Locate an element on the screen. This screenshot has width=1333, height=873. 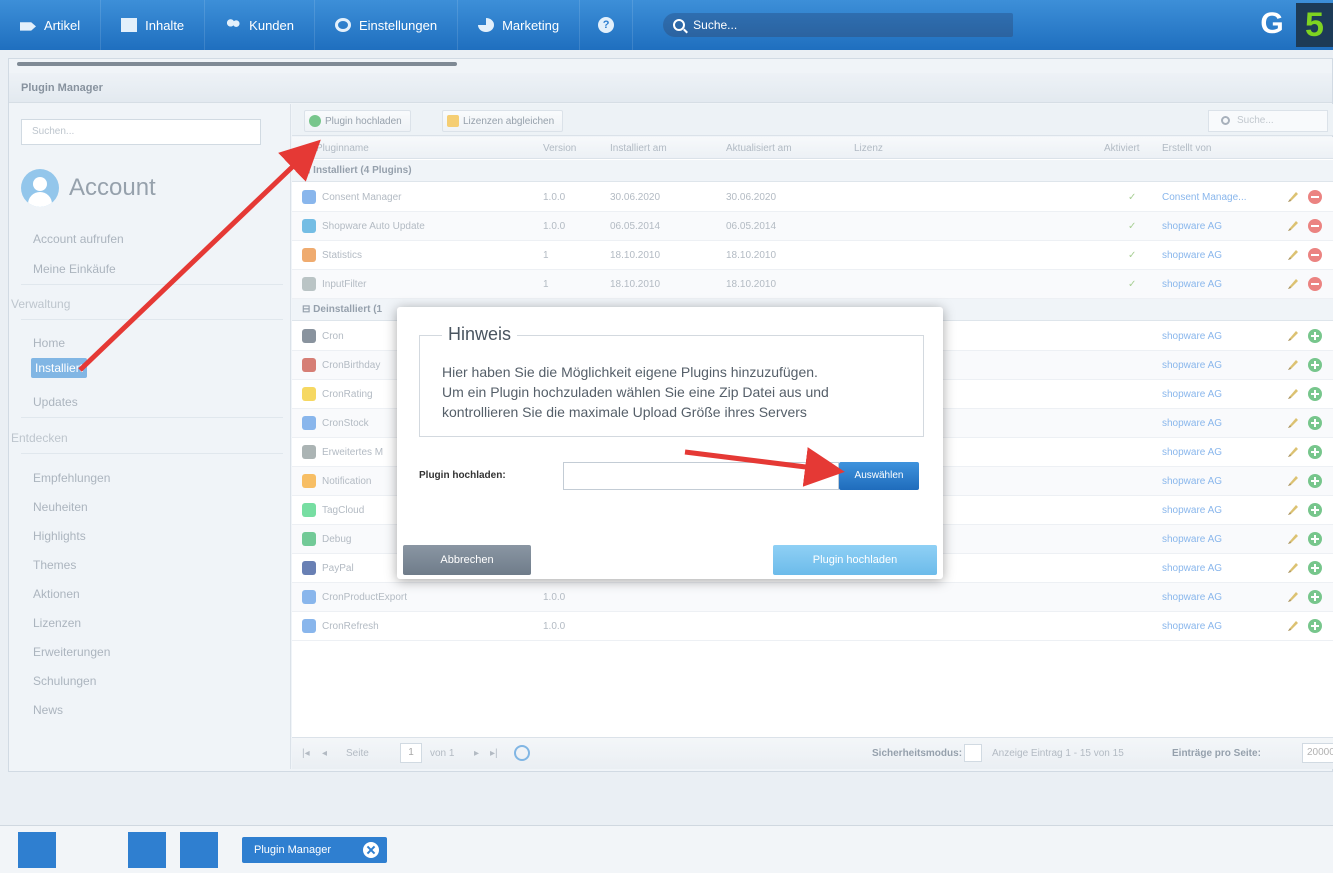
upload-field-label: Plugin hochladen: is located at coordinates (462, 475).